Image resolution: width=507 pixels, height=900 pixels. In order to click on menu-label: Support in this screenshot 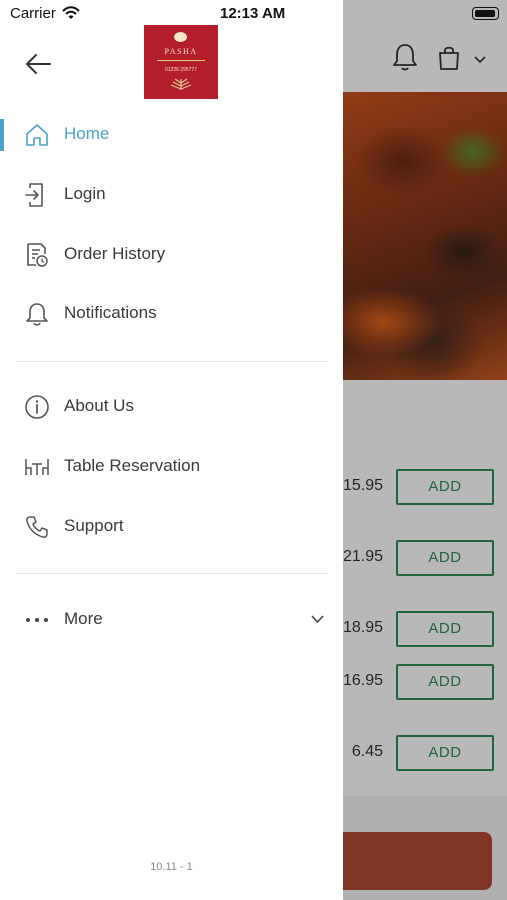, I will do `click(94, 525)`.